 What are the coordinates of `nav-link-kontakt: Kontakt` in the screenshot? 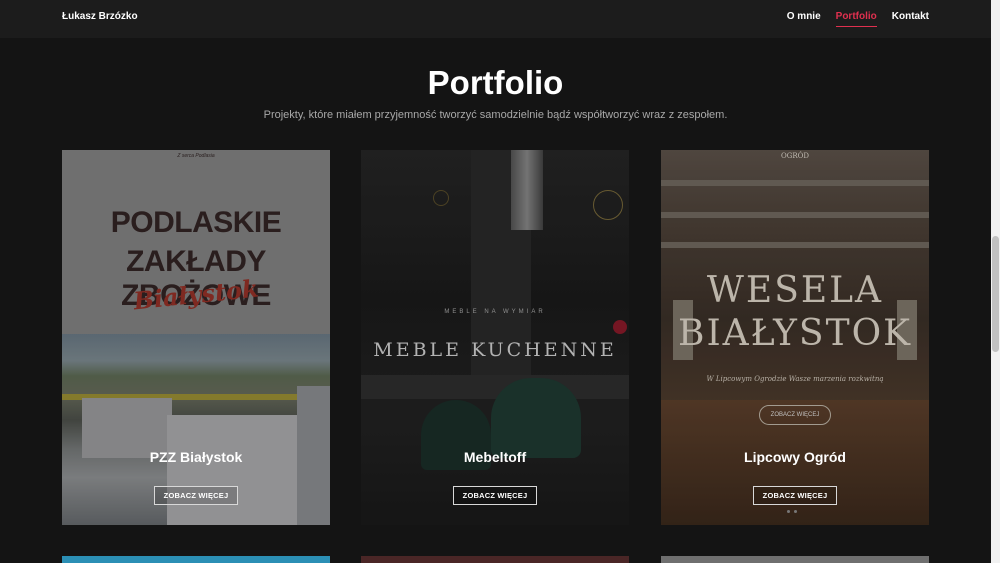 It's located at (910, 19).